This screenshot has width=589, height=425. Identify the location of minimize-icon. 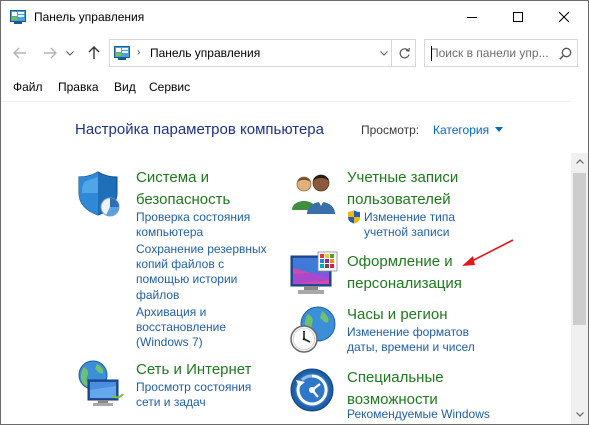
(472, 17).